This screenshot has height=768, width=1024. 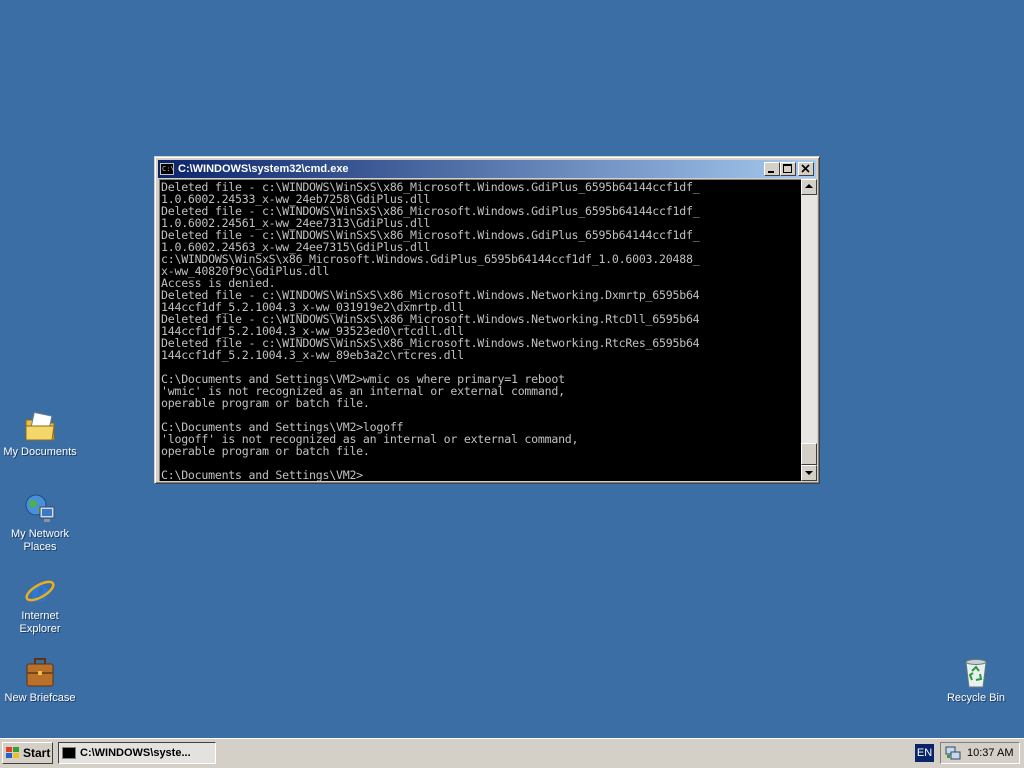 I want to click on desktop-icon-label: Recycle Bin, so click(x=976, y=698).